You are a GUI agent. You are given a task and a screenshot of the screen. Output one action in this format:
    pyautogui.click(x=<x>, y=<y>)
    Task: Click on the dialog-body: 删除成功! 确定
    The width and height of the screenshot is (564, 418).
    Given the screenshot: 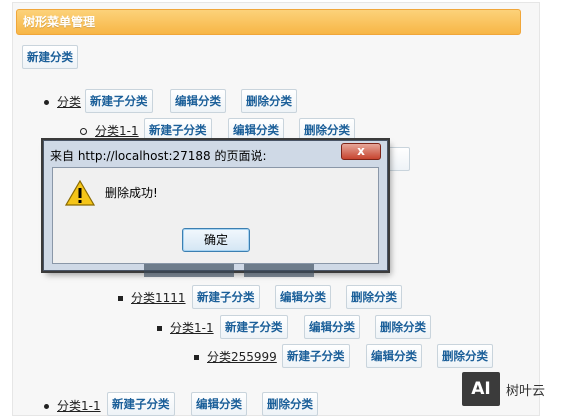 What is the action you would take?
    pyautogui.click(x=215, y=215)
    